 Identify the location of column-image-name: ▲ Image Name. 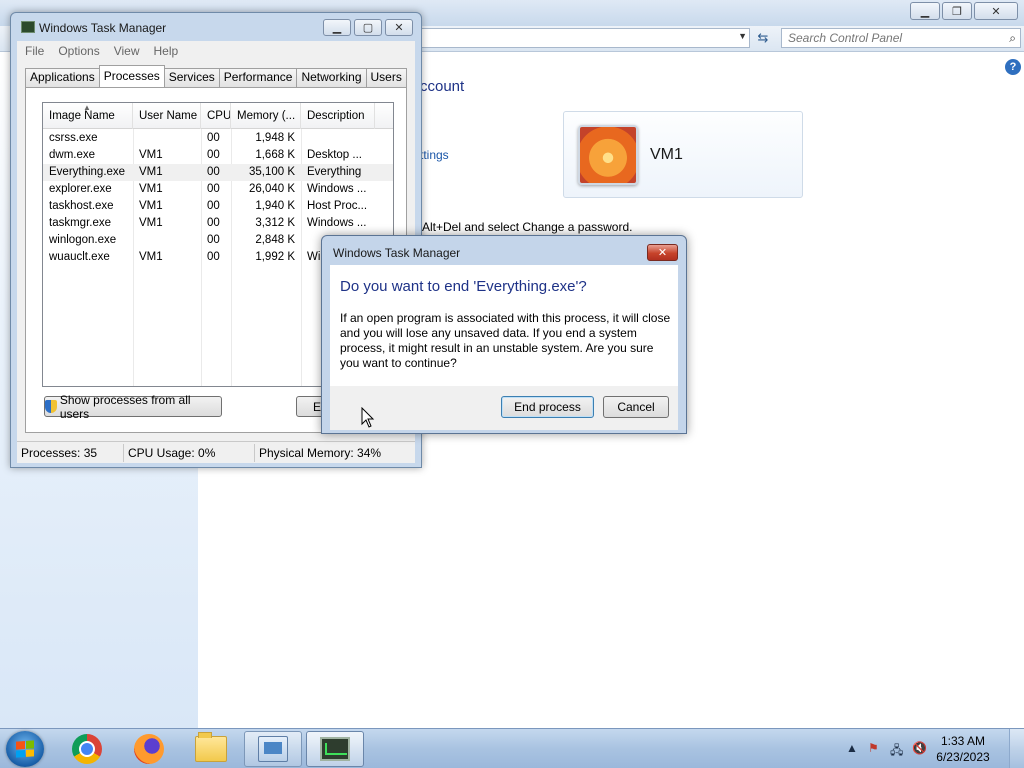
(88, 116).